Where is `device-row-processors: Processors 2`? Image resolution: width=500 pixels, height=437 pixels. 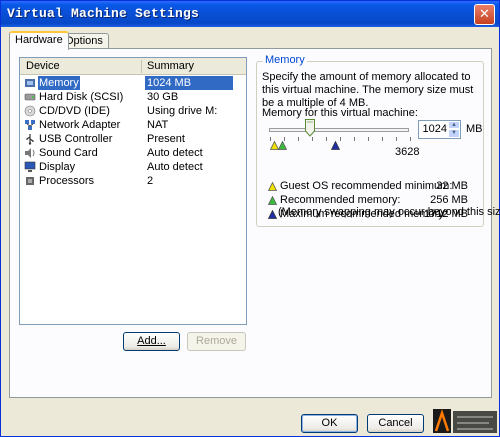
device-row-processors: Processors 2 is located at coordinates (133, 181).